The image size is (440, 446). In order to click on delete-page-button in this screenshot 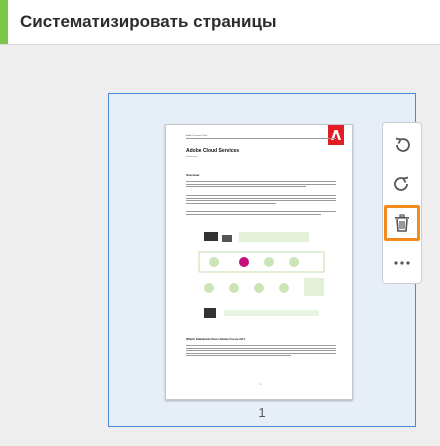, I will do `click(402, 223)`.